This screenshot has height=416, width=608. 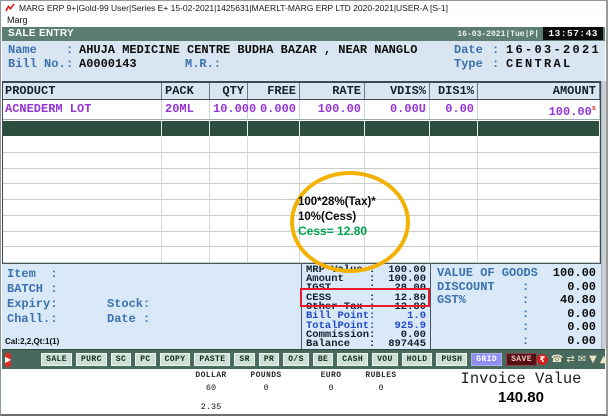 What do you see at coordinates (353, 359) in the screenshot?
I see `cash-button: CASH` at bounding box center [353, 359].